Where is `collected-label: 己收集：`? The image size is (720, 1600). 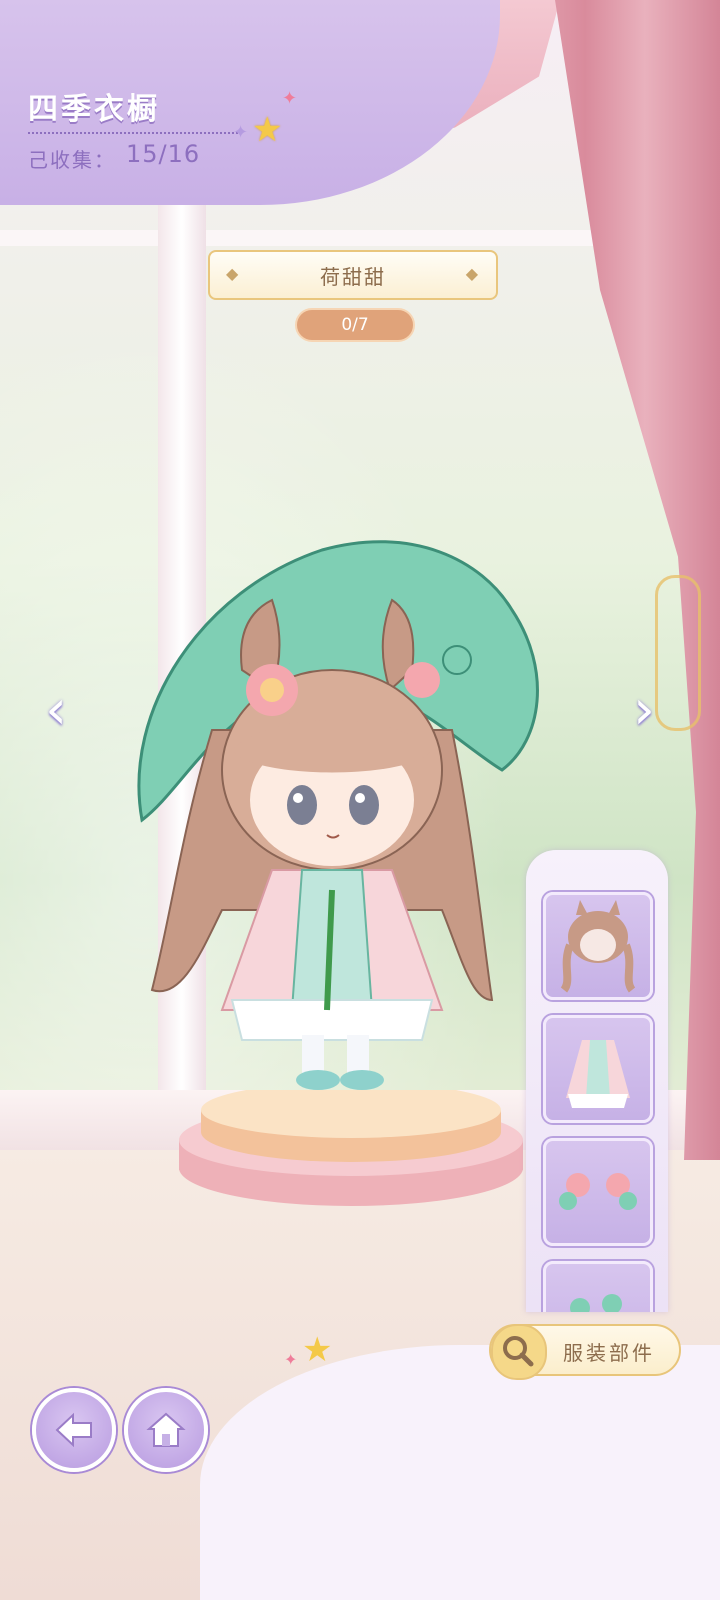
collected-label: 己收集： is located at coordinates (72, 160).